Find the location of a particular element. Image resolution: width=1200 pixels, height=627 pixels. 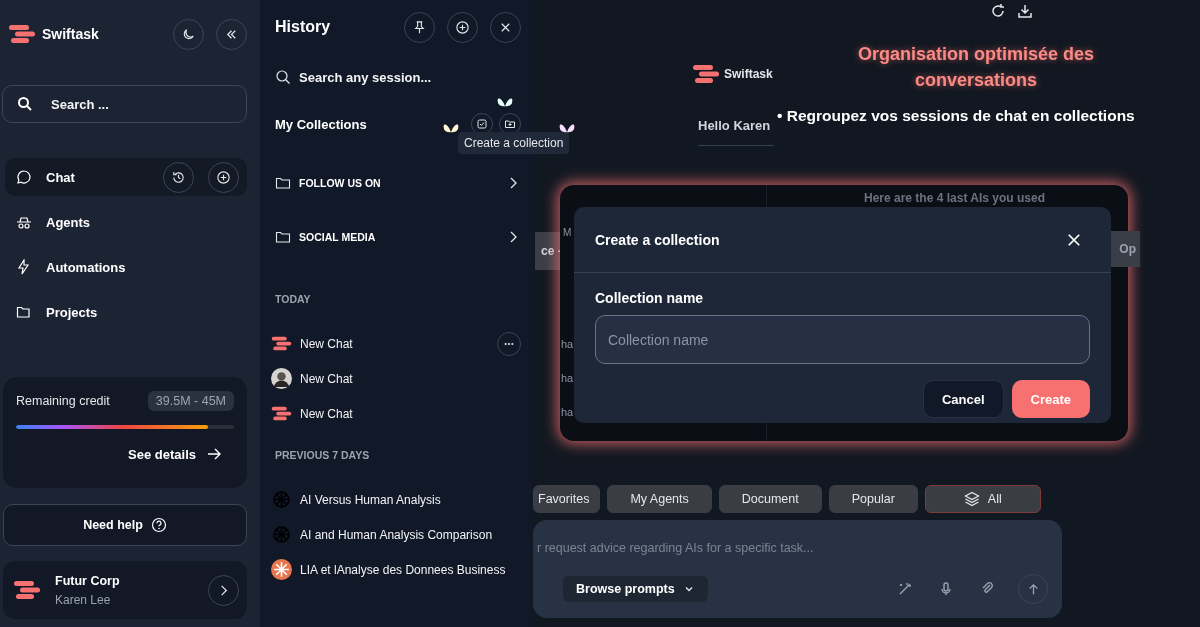

history-icon is located at coordinates (178, 177).